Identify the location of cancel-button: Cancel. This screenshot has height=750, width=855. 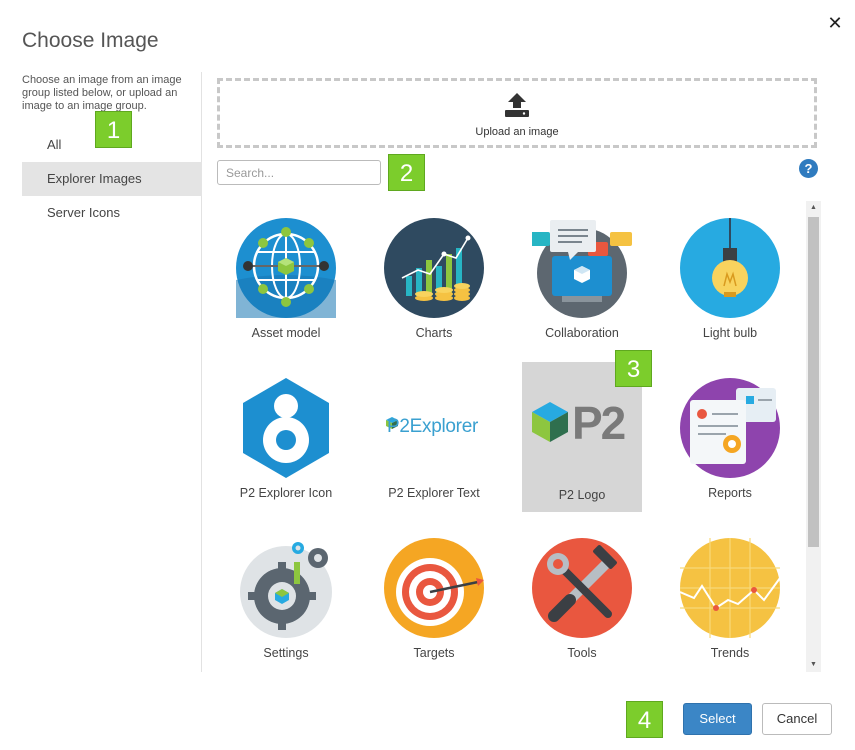
(797, 719).